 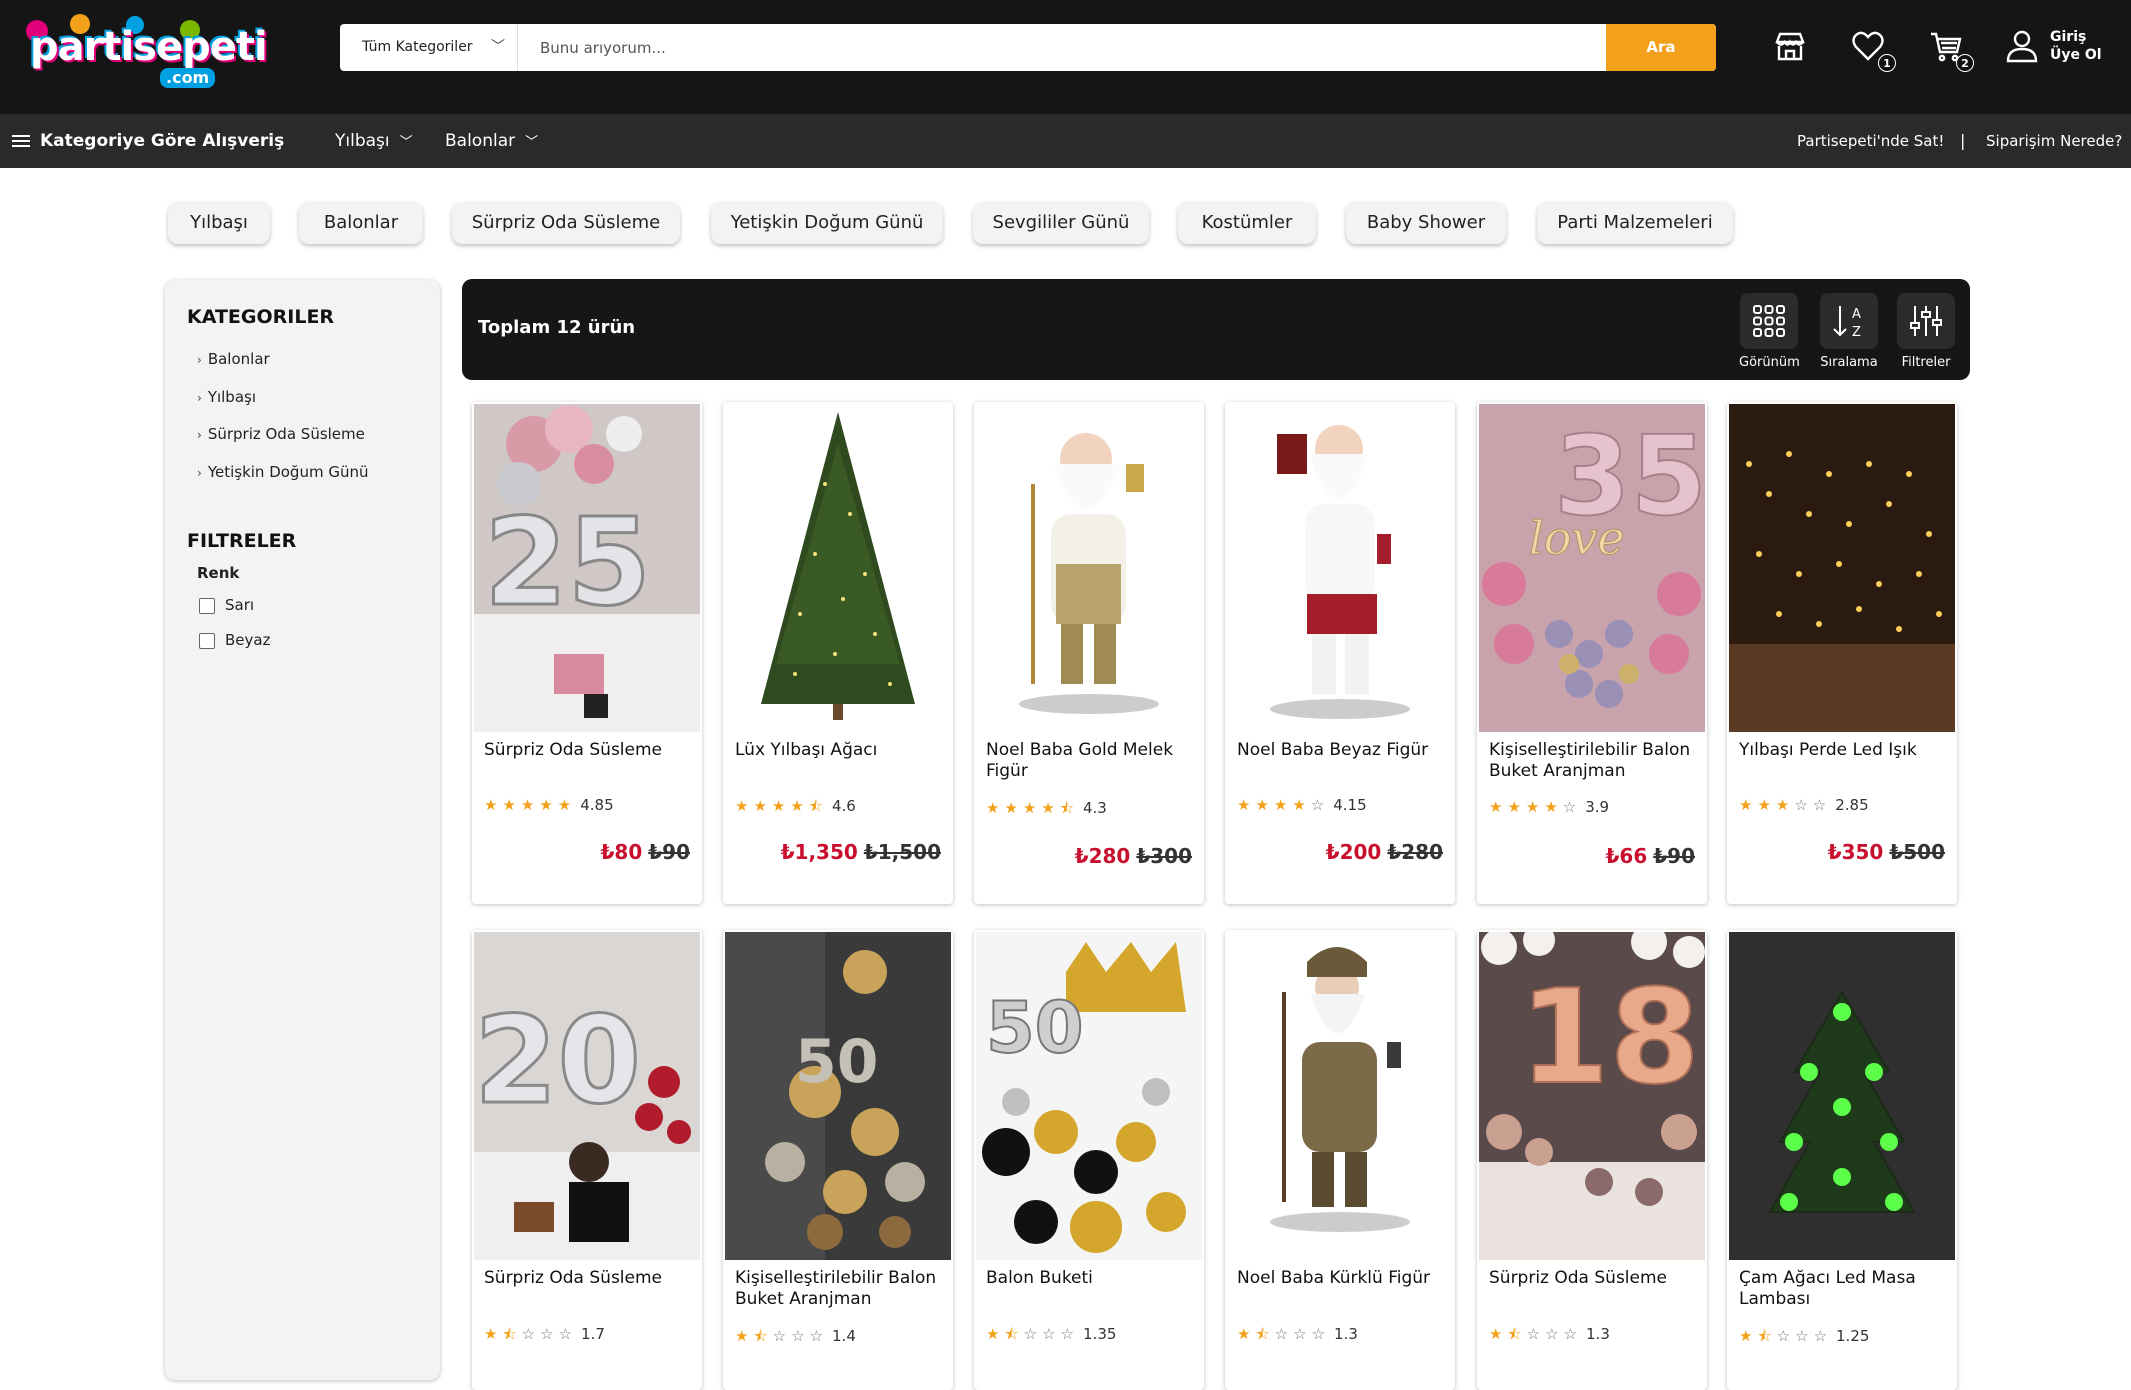 I want to click on pill-balonlar: Balonlar, so click(x=361, y=223).